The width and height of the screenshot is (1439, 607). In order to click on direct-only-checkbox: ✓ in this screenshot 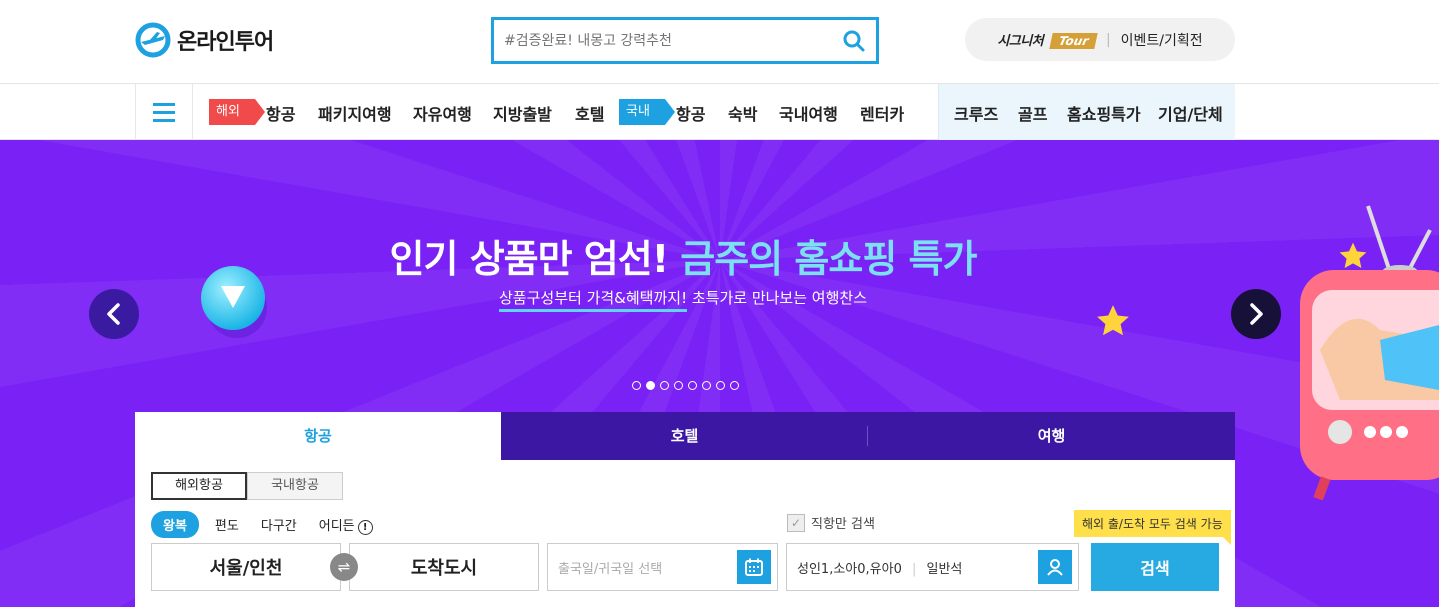, I will do `click(796, 522)`.